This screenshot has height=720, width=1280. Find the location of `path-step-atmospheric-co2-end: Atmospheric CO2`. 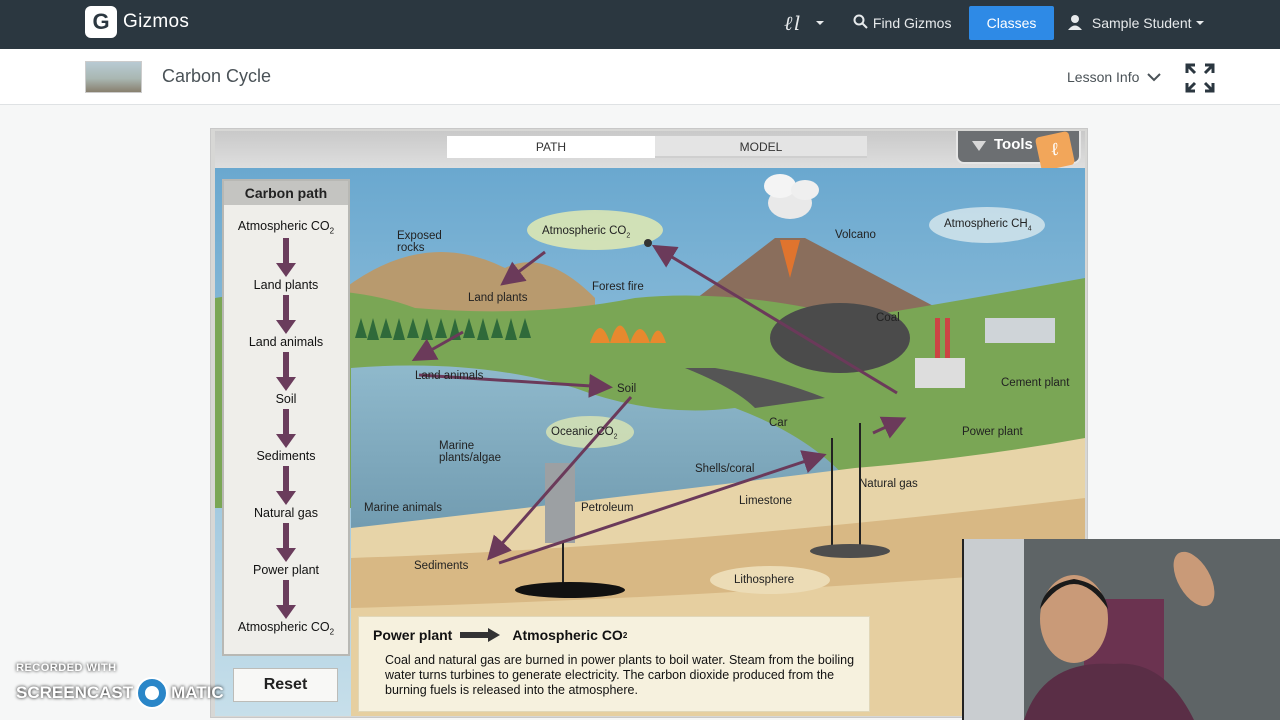

path-step-atmospheric-co2-end: Atmospheric CO2 is located at coordinates (286, 628).